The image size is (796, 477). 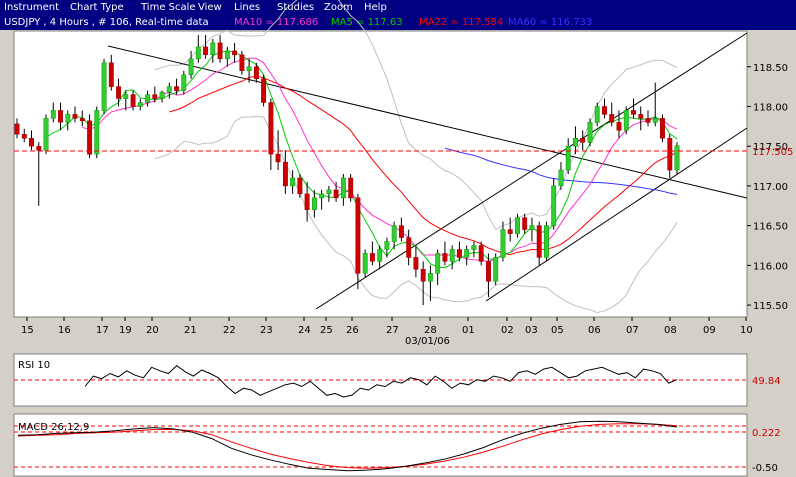 What do you see at coordinates (229, 330) in the screenshot?
I see `x-tick-label: 22` at bounding box center [229, 330].